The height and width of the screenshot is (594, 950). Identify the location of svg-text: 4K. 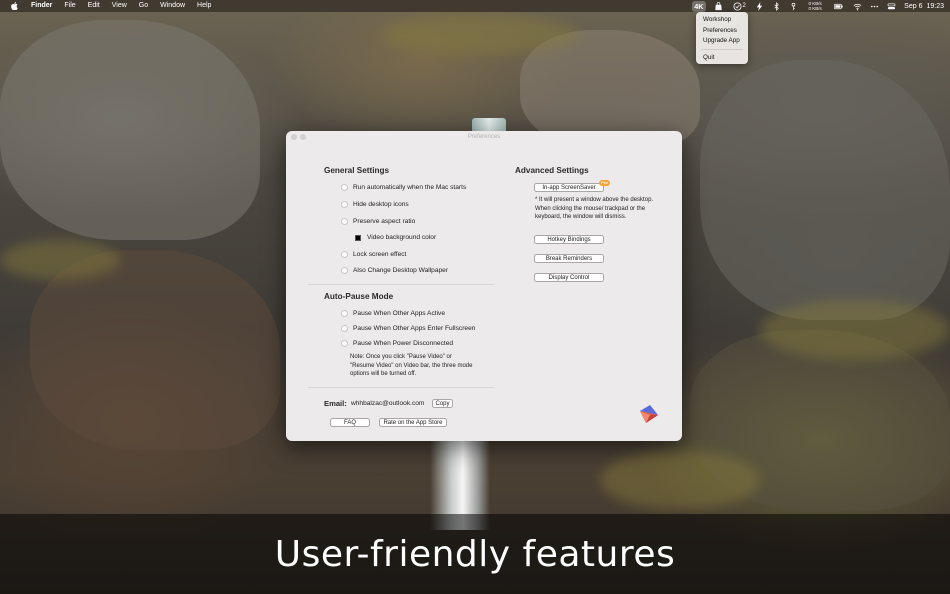
(699, 6).